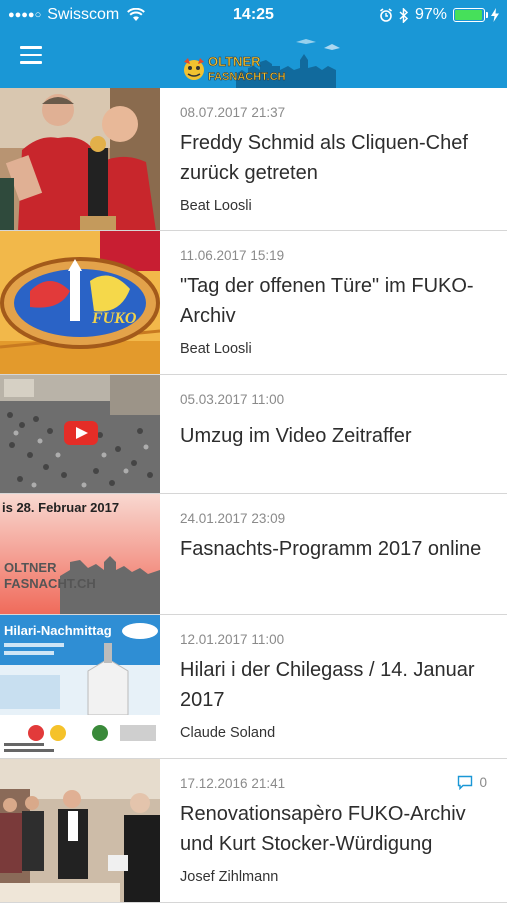  I want to click on news-date: 11.06.2017 15:19, so click(232, 255).